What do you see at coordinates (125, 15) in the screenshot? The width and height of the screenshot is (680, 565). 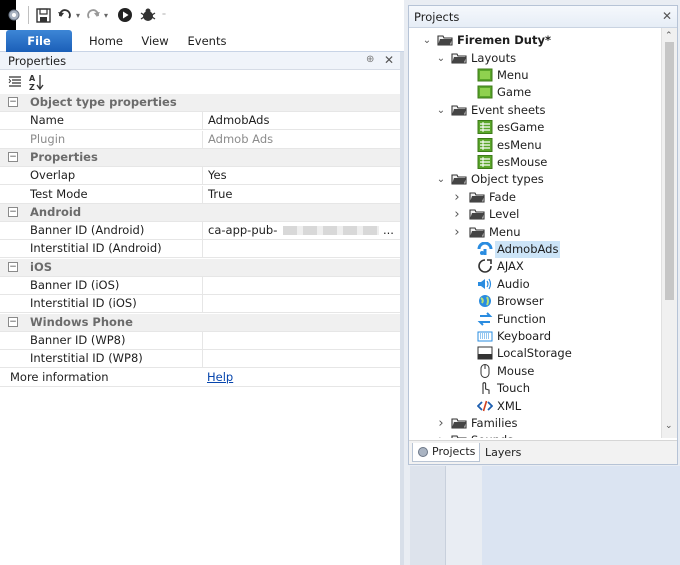 I see `run-icon` at bounding box center [125, 15].